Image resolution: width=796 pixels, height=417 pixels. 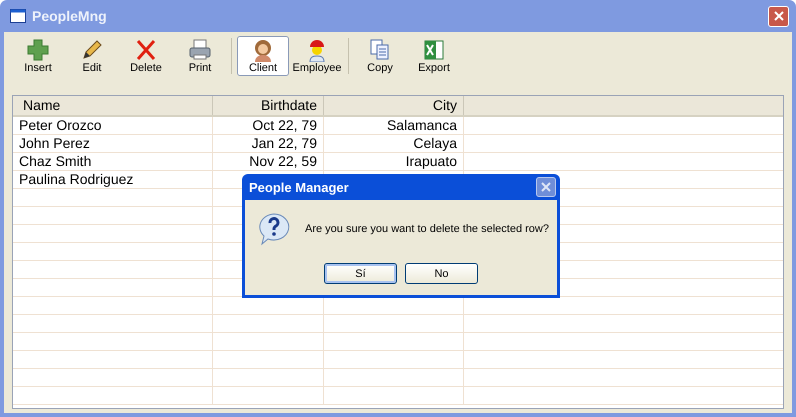 What do you see at coordinates (113, 105) in the screenshot?
I see `column-header: Name` at bounding box center [113, 105].